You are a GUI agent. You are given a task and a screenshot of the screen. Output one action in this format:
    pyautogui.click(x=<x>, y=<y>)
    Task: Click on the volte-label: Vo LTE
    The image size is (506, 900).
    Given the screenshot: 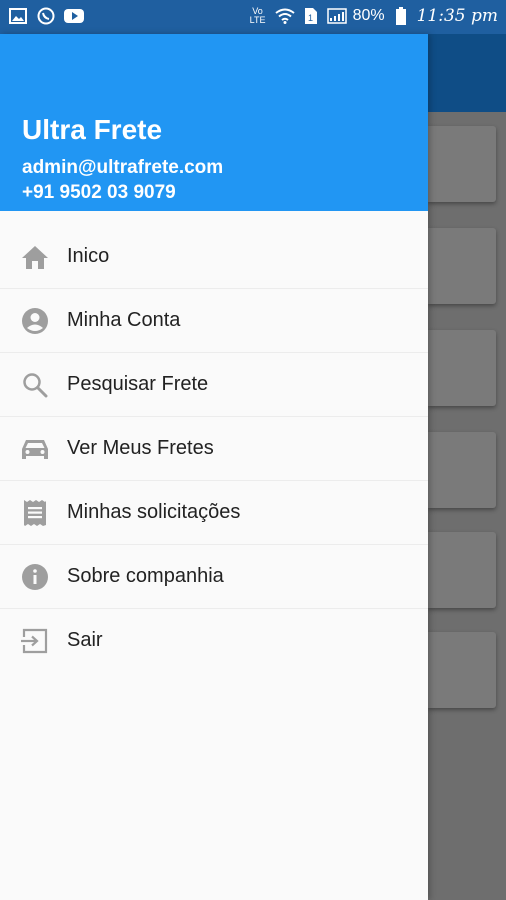 What is the action you would take?
    pyautogui.click(x=257, y=15)
    